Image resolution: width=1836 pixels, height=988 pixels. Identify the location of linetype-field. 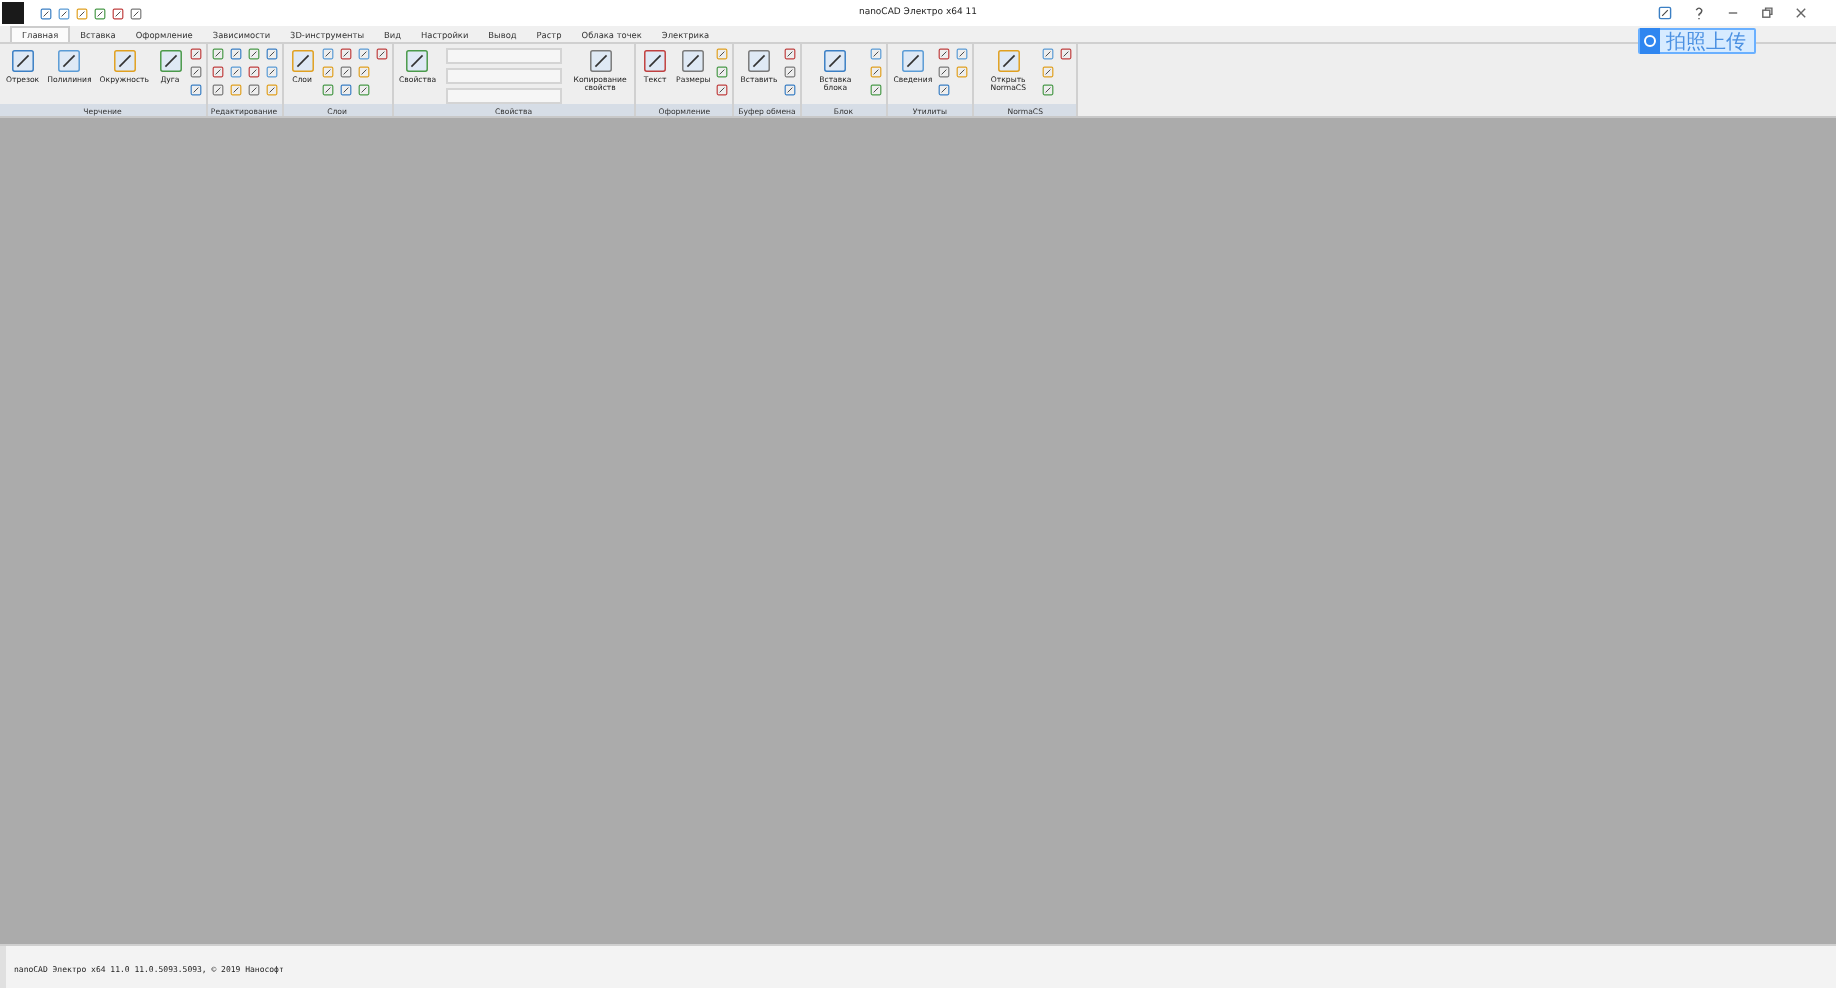
(504, 96).